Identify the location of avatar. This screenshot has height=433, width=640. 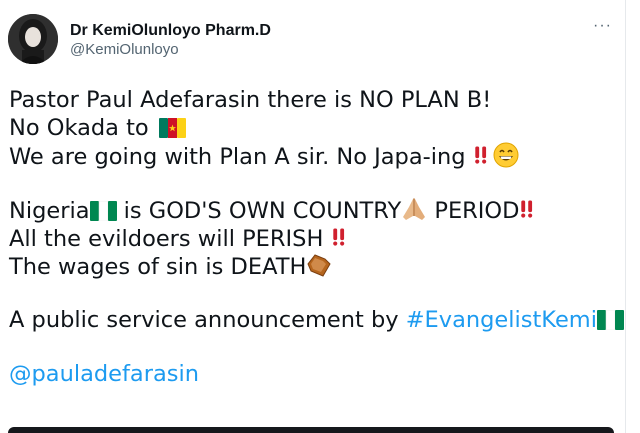
(33, 39).